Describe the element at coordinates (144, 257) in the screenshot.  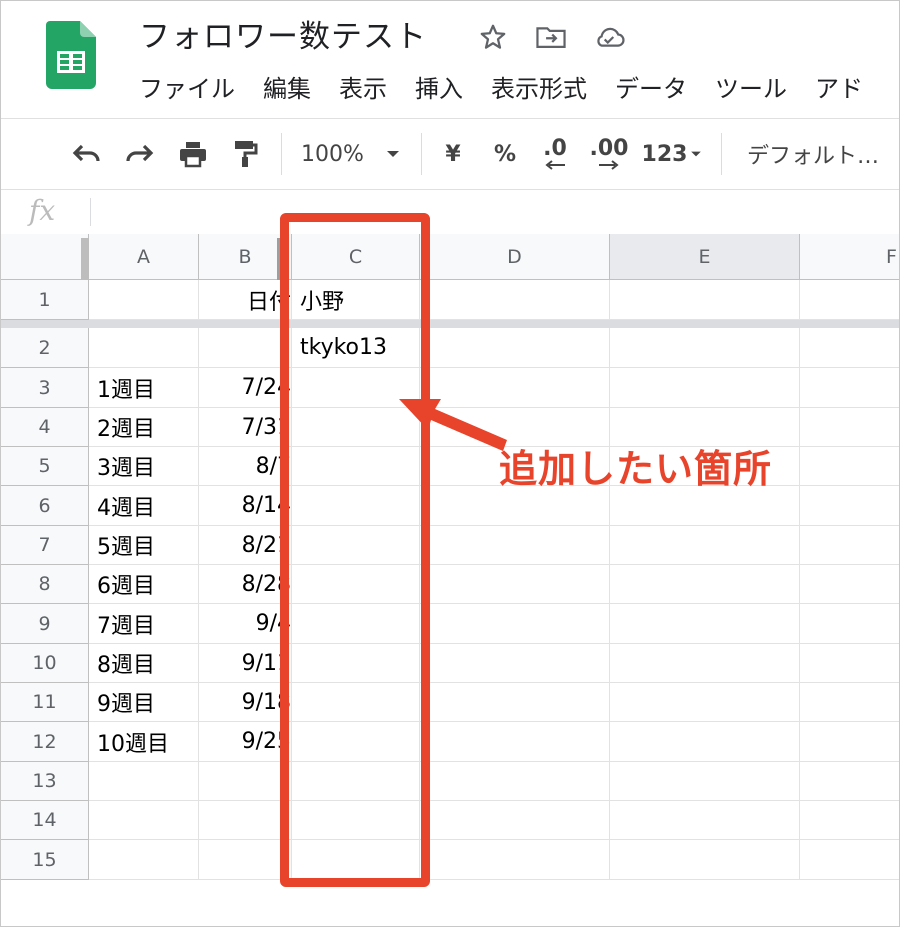
I see `column-header-a: A` at that location.